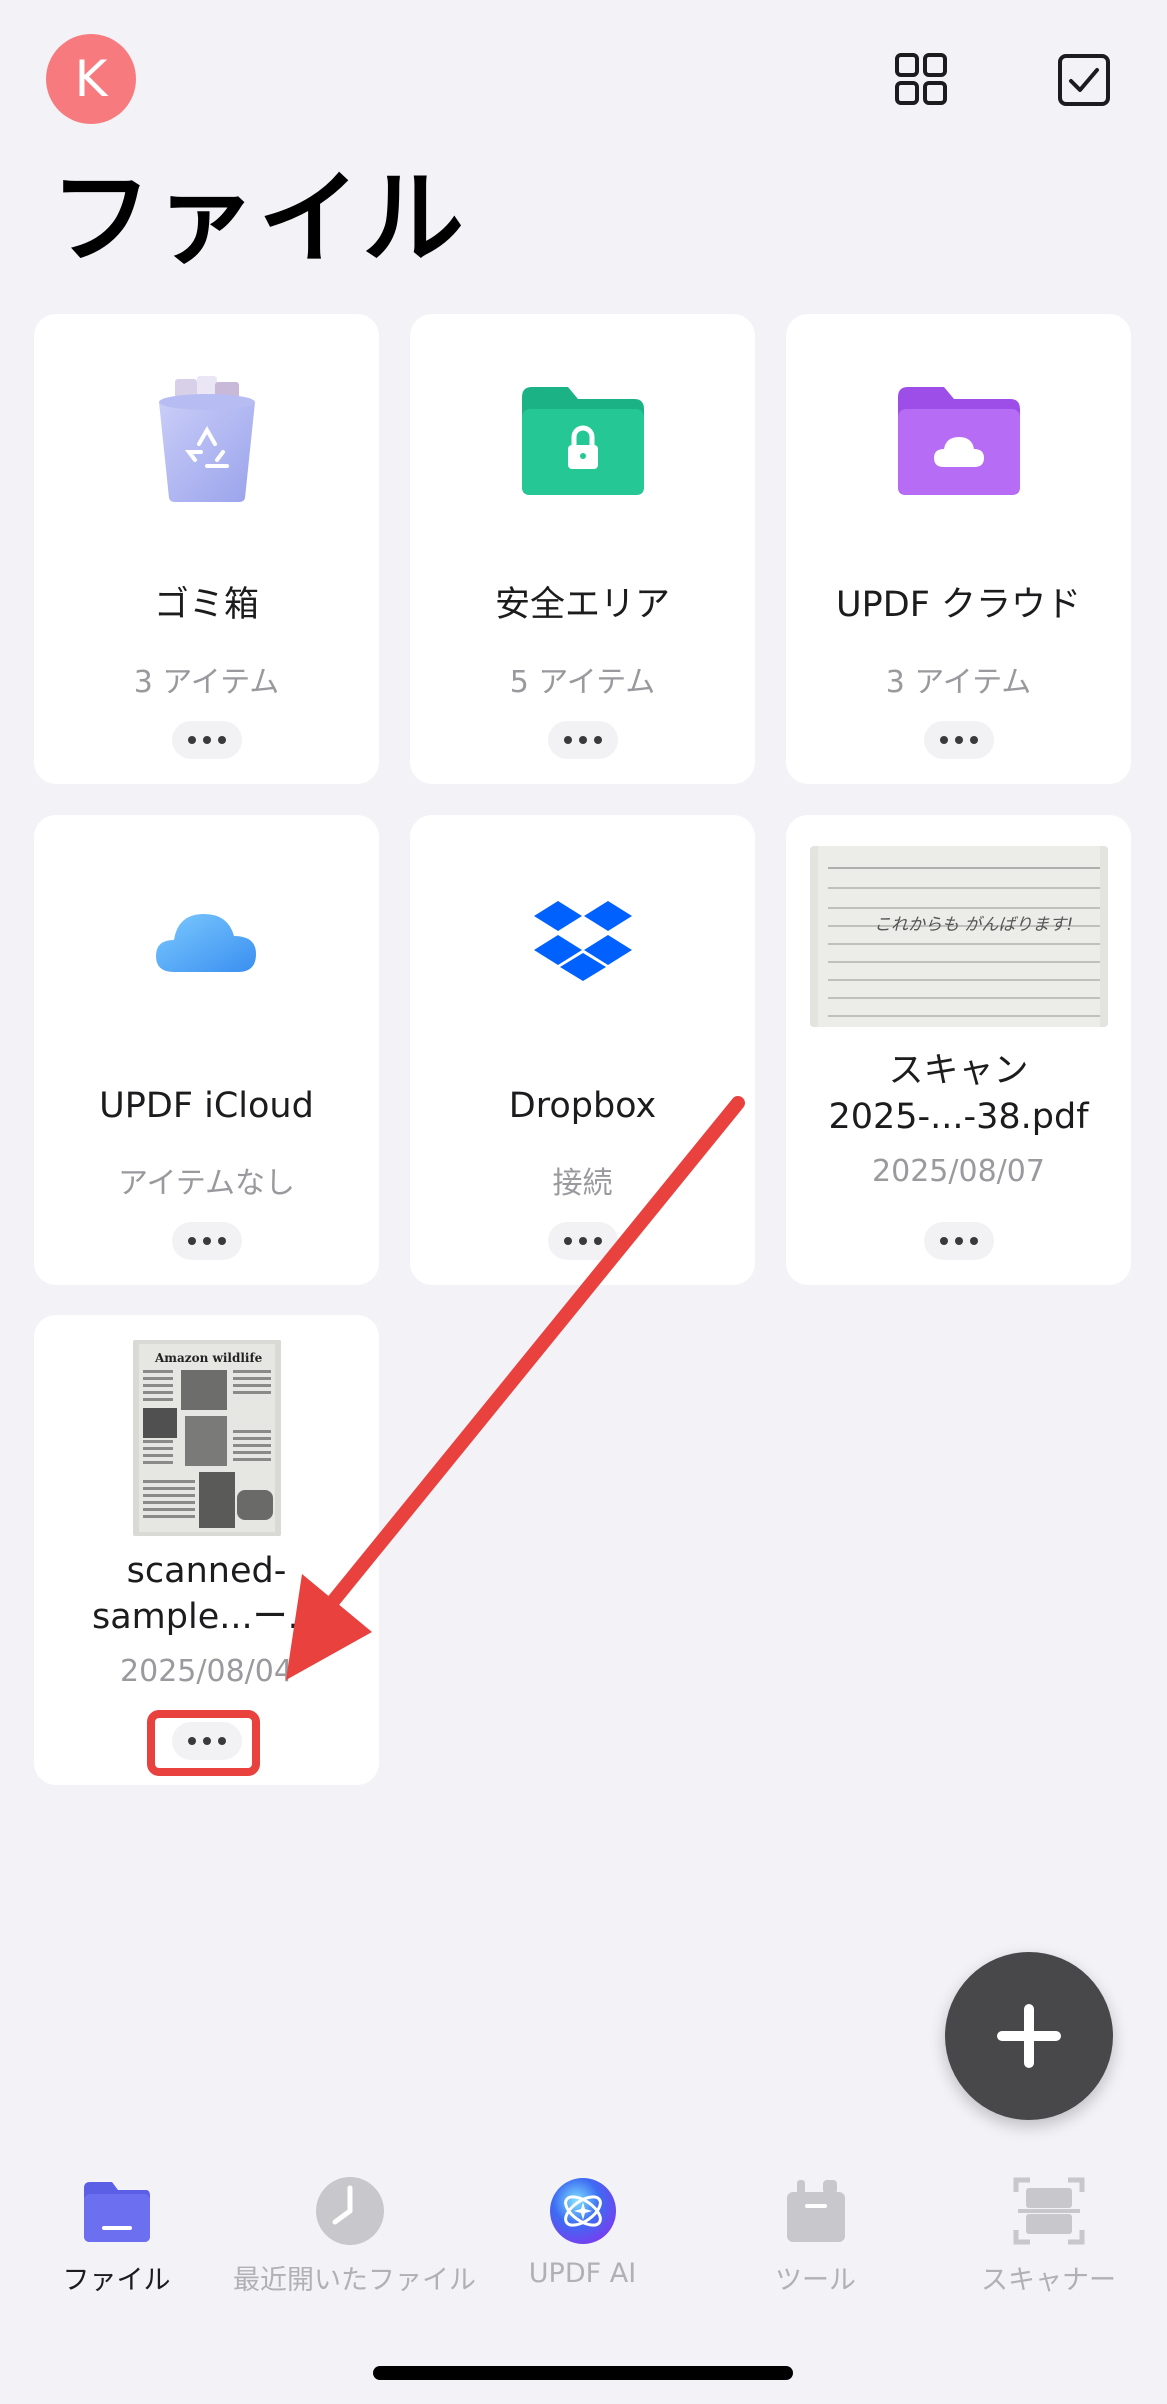 The image size is (1167, 2404). What do you see at coordinates (583, 80) in the screenshot?
I see `top-bar: K` at bounding box center [583, 80].